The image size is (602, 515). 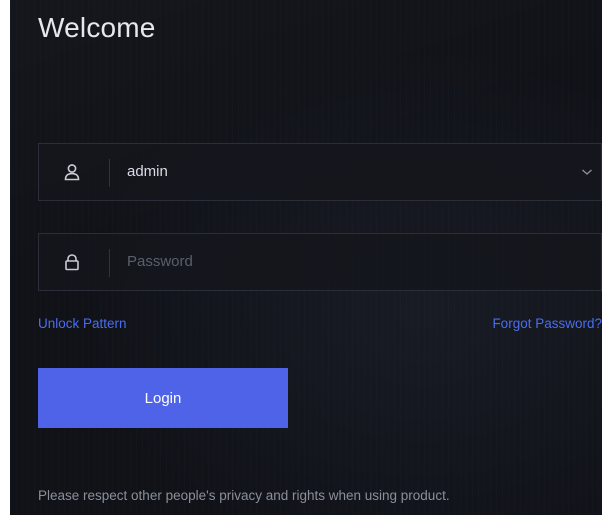 I want to click on password-input, so click(x=337, y=262).